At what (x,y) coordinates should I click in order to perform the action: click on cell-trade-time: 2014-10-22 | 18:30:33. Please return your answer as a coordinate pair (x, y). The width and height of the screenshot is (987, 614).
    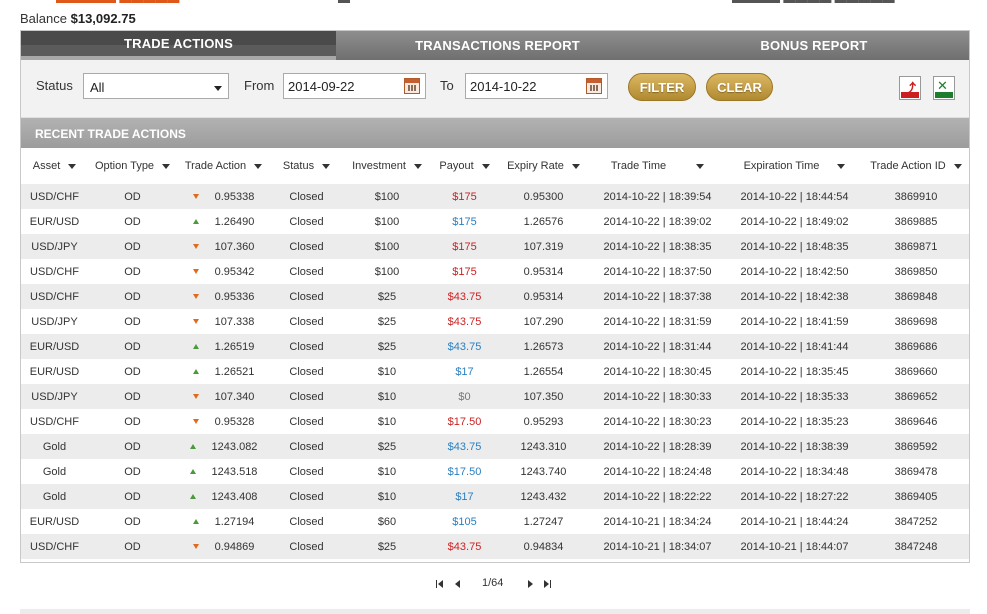
    Looking at the image, I should click on (657, 396).